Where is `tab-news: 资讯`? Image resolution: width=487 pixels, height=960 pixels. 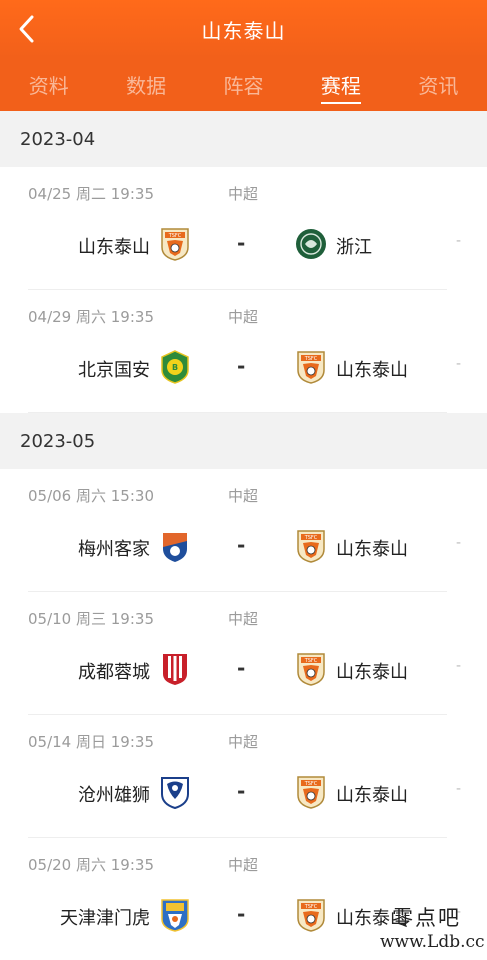 tab-news: 资讯 is located at coordinates (438, 84).